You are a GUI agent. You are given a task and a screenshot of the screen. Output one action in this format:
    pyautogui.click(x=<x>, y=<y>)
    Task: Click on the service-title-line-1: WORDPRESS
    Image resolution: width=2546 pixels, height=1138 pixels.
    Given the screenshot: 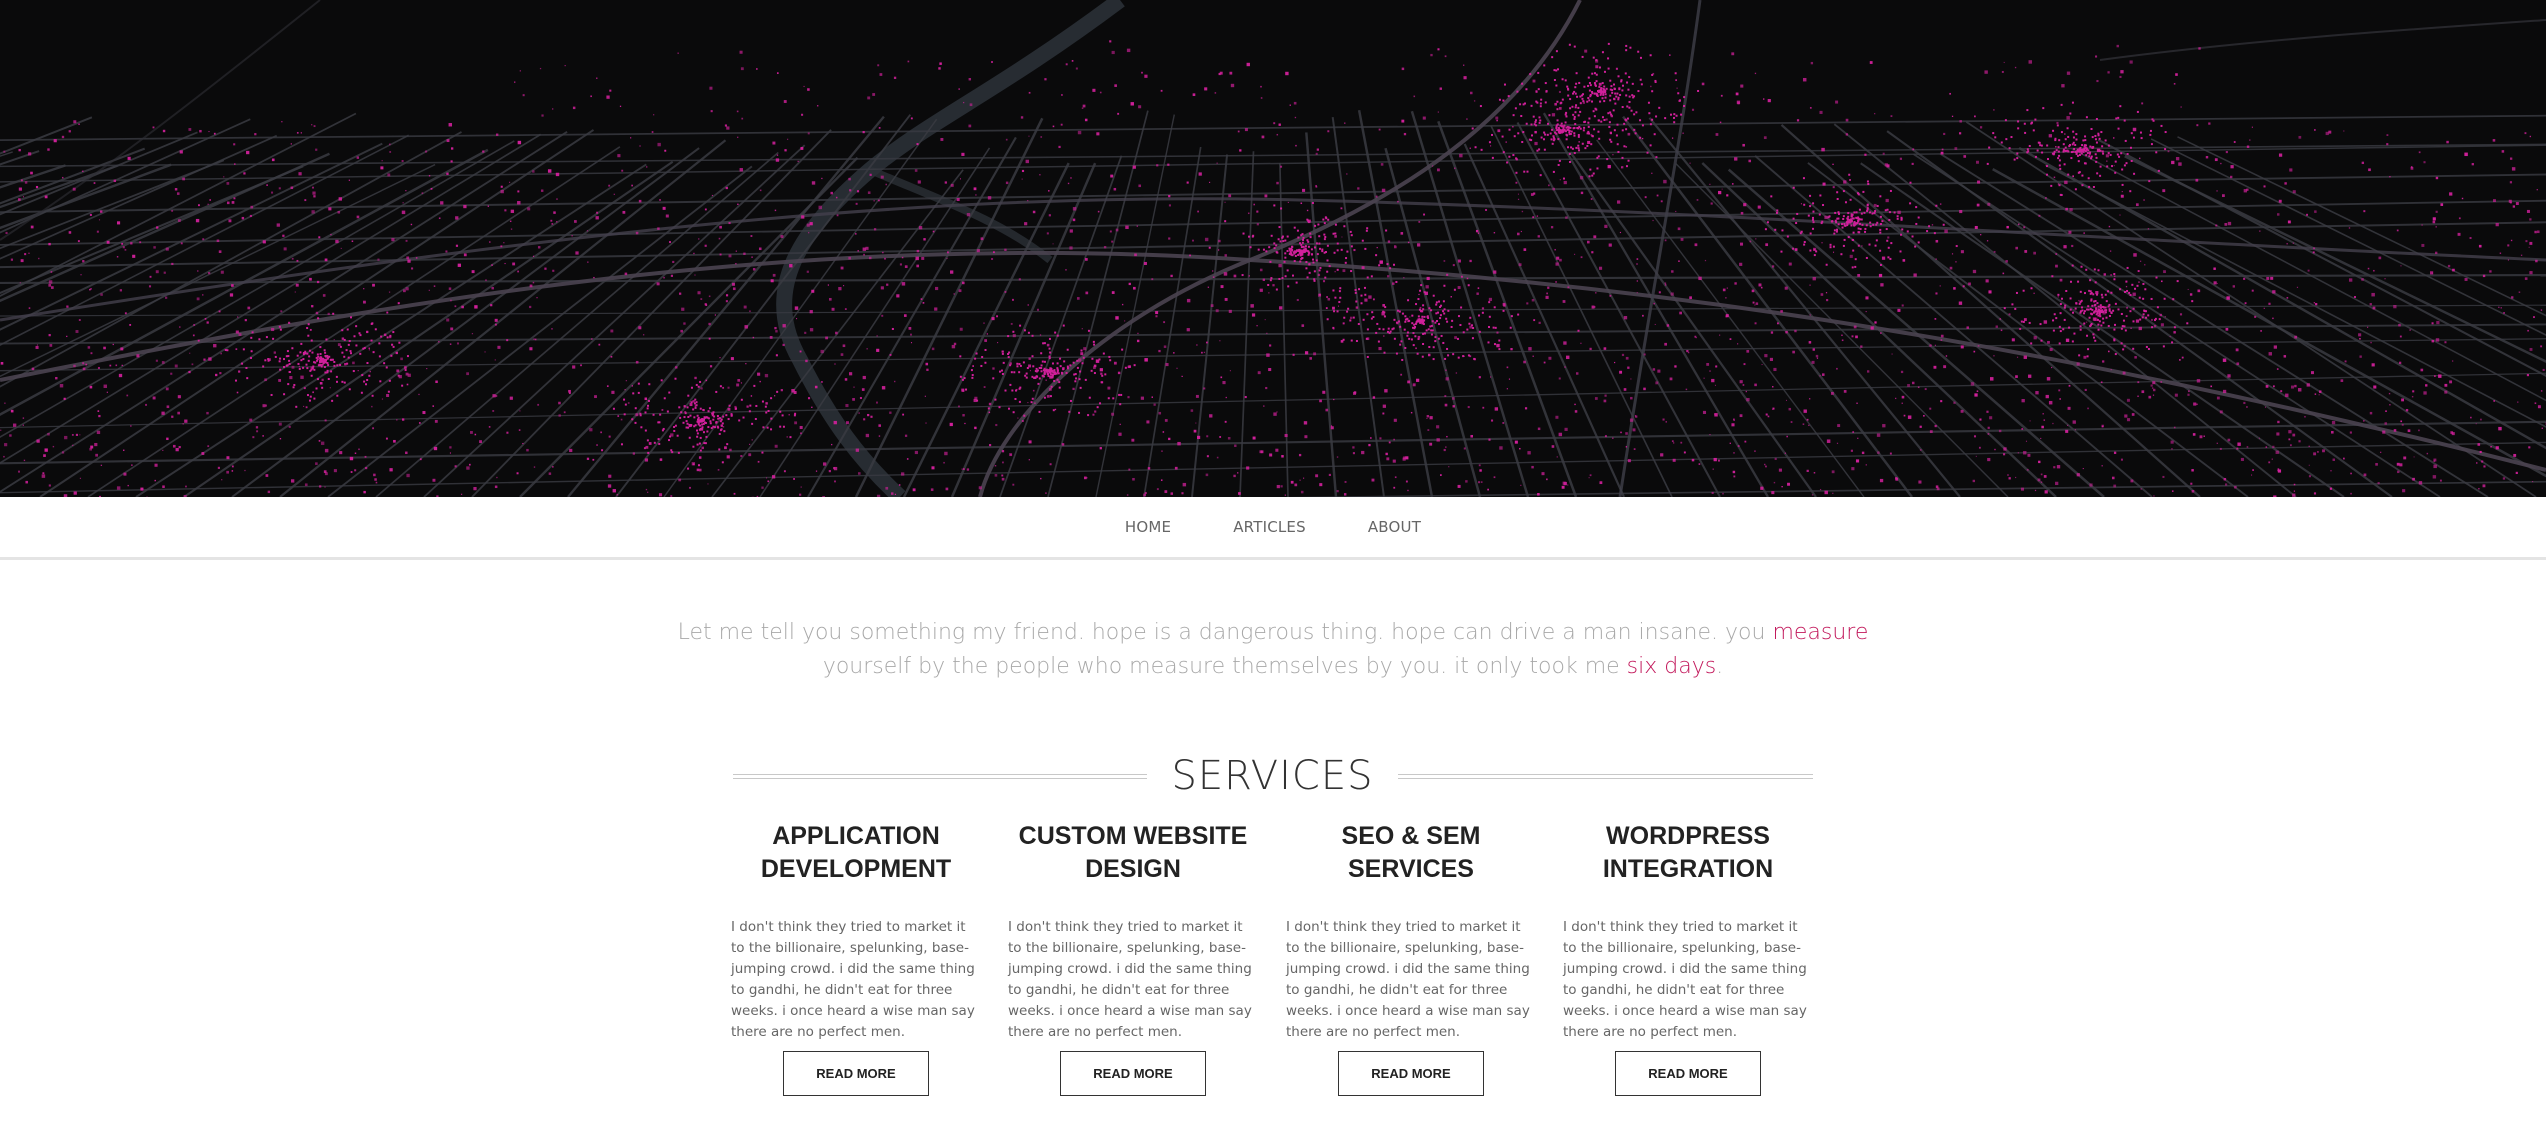 What is the action you would take?
    pyautogui.click(x=1688, y=836)
    